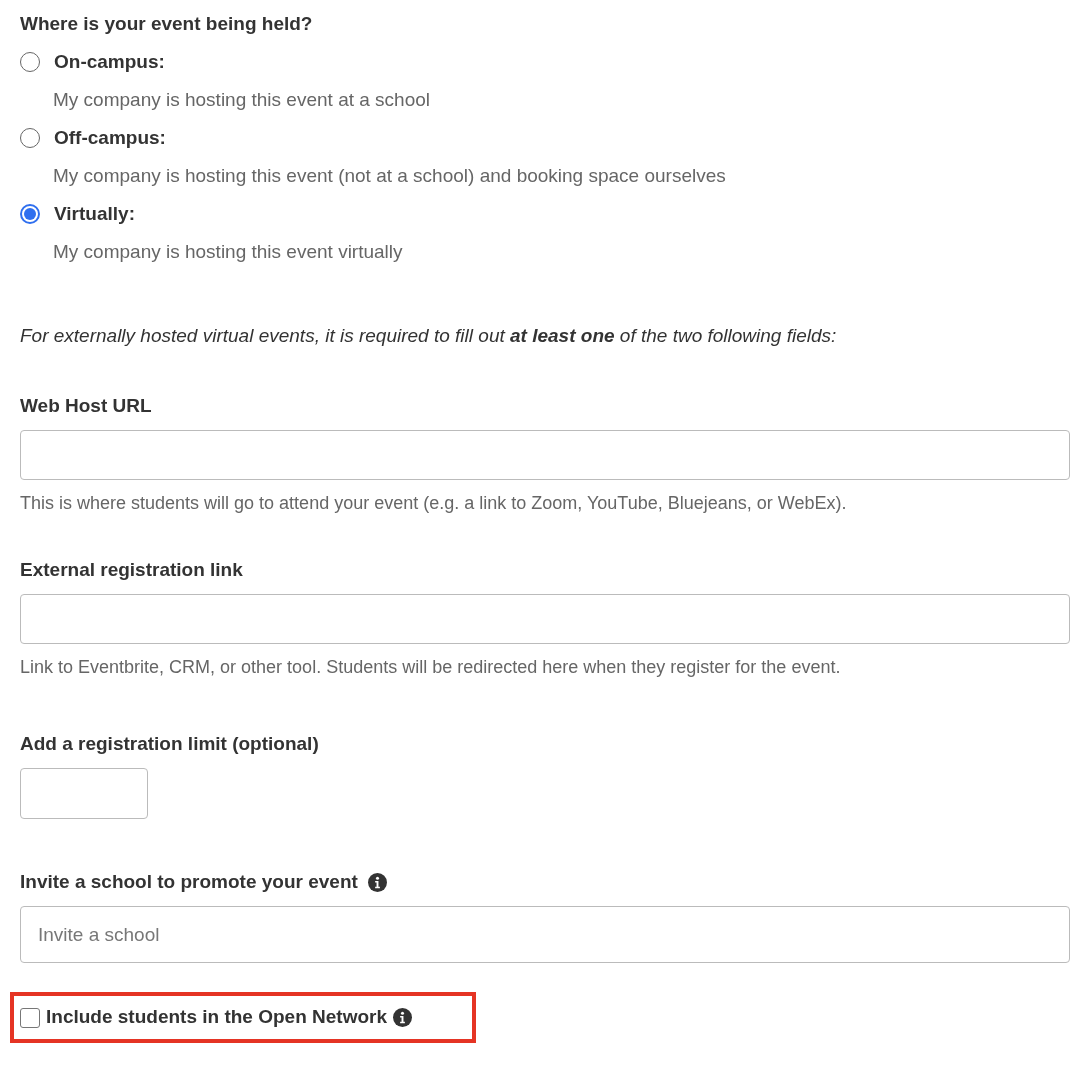 Image resolution: width=1086 pixels, height=1066 pixels. I want to click on checkbox-label: Include students in the Open Network, so click(216, 1017).